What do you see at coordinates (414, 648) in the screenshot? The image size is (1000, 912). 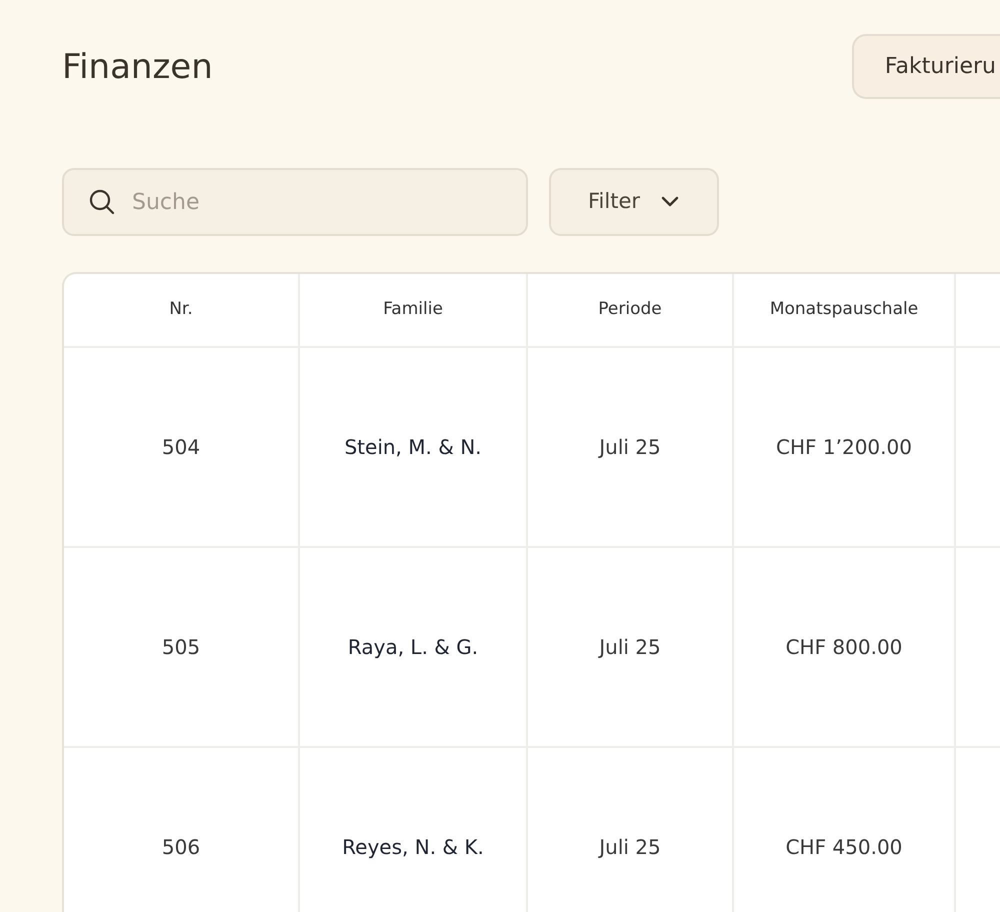 I see `table-cell: Raya, L. & G.` at bounding box center [414, 648].